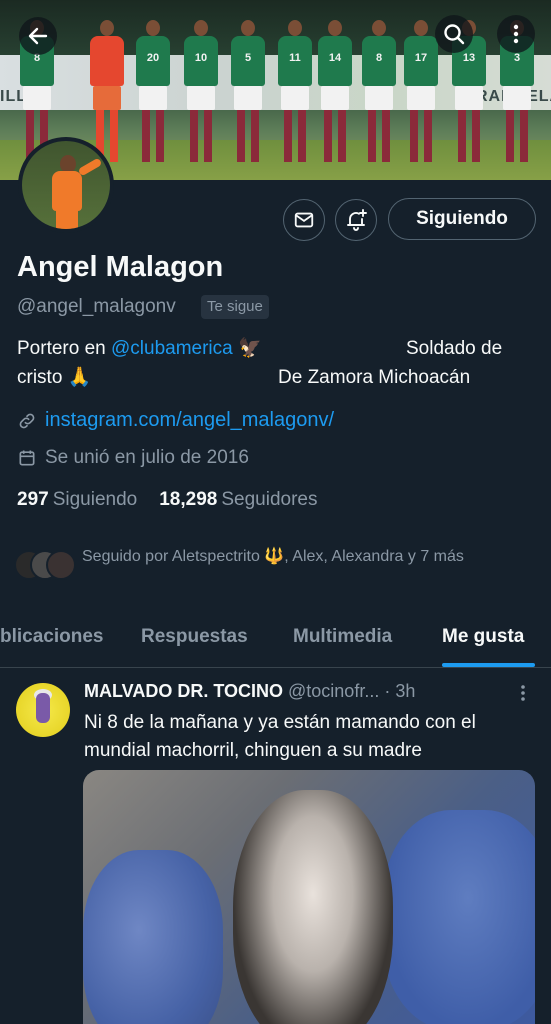  What do you see at coordinates (374, 377) in the screenshot?
I see `bio-location-text: De Zamora Michoacán` at bounding box center [374, 377].